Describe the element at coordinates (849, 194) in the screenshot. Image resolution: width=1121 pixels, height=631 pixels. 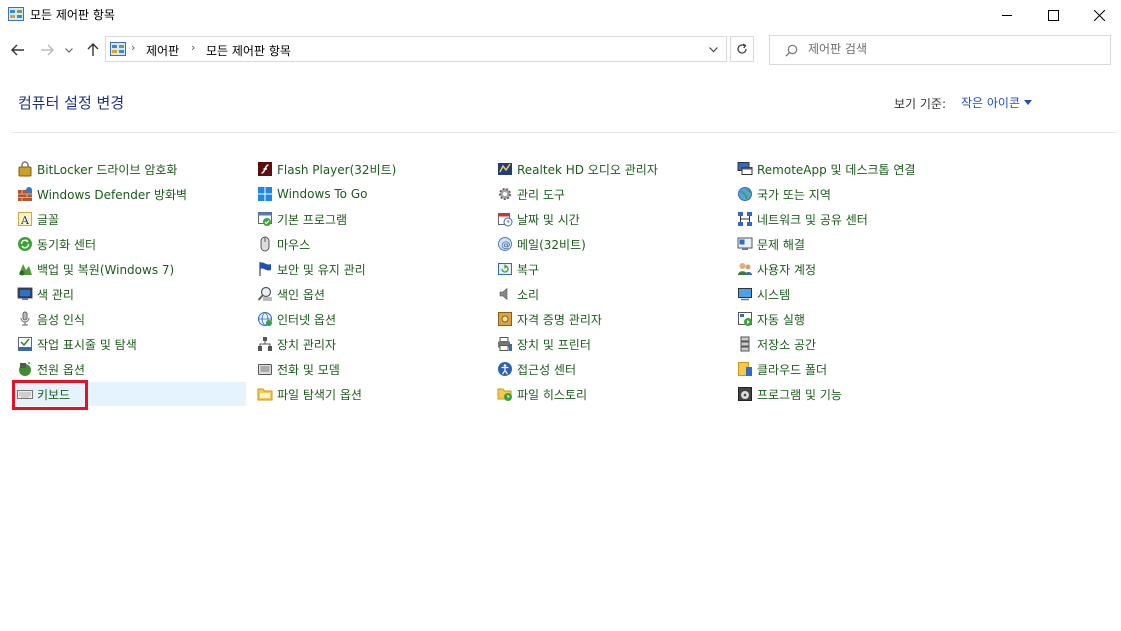
I see `item-region: 국가 또는 지역` at that location.